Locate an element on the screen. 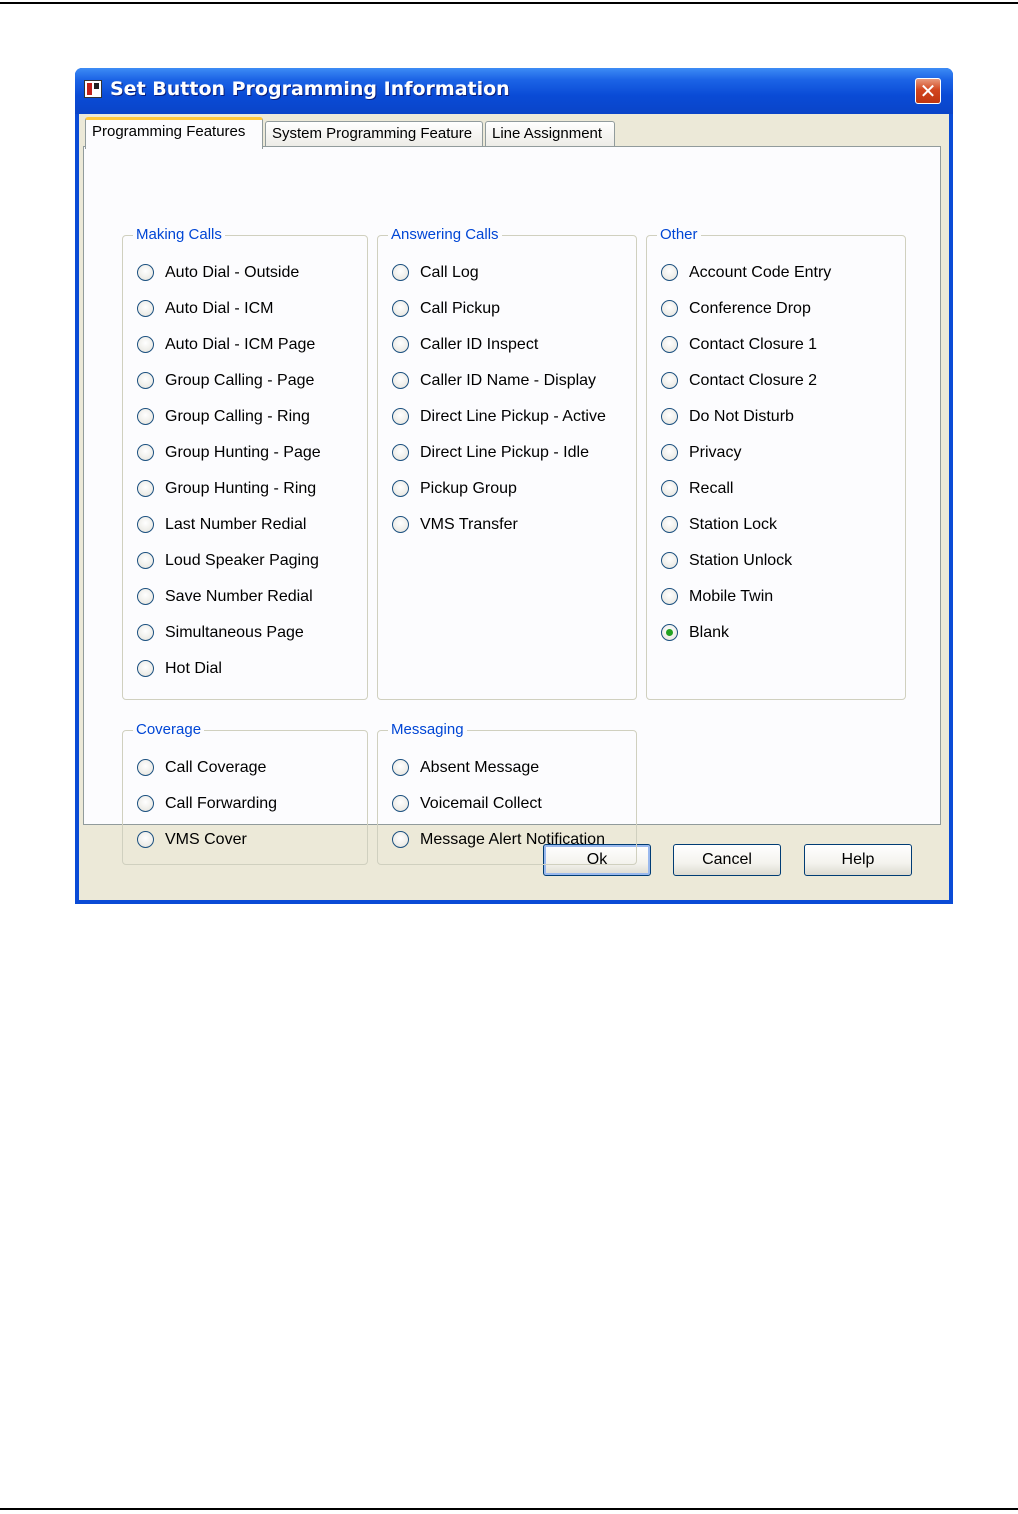  tab-line-assignment: Line Assignment is located at coordinates (550, 134).